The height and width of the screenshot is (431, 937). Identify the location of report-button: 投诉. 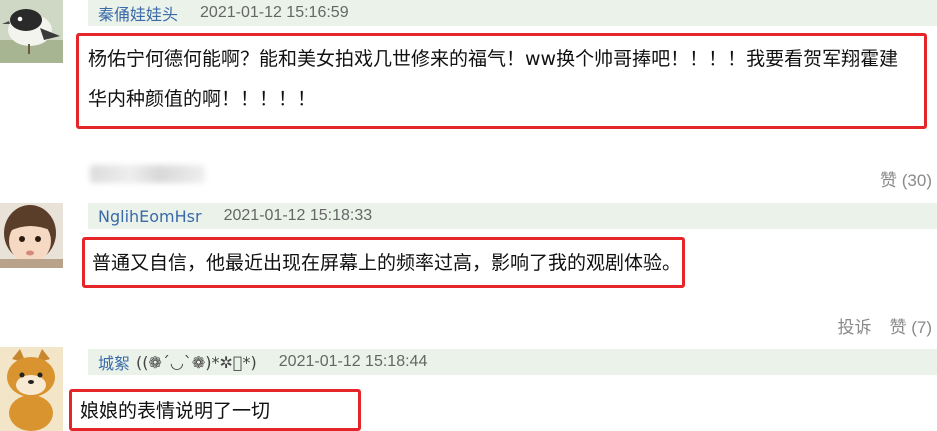
(855, 325).